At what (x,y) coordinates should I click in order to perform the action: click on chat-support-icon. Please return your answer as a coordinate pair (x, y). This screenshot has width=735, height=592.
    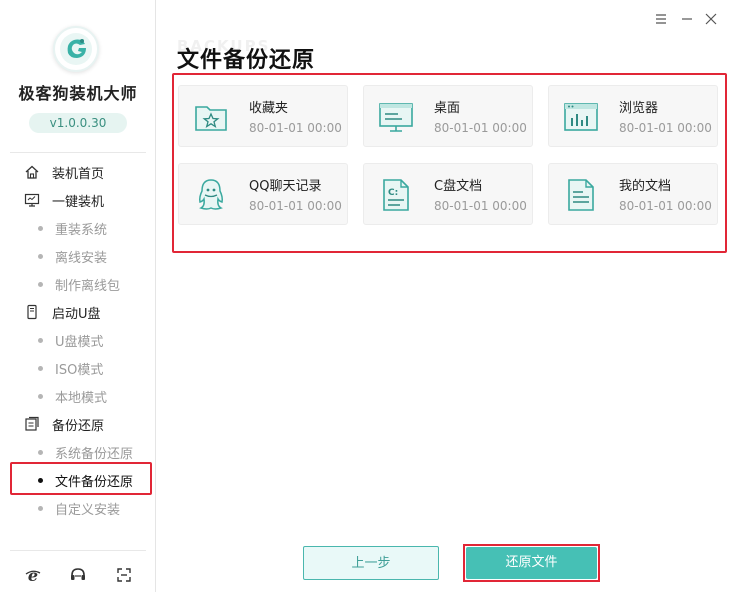
    Looking at the image, I should click on (78, 575).